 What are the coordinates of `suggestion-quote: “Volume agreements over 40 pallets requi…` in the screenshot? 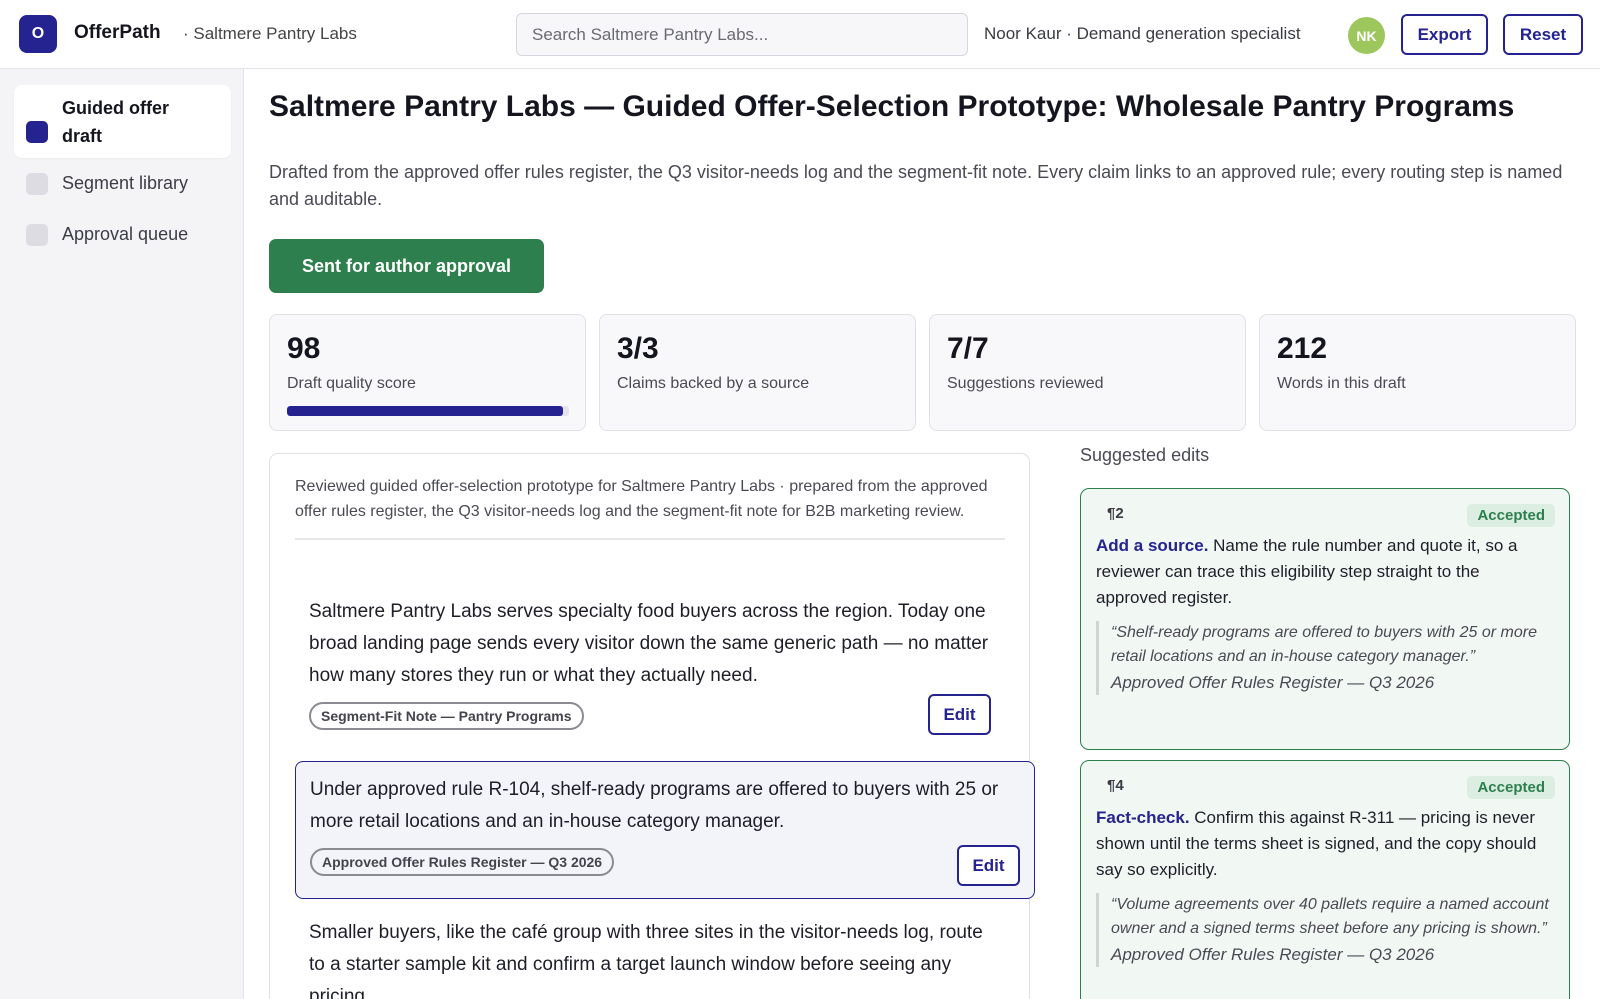 It's located at (1325, 930).